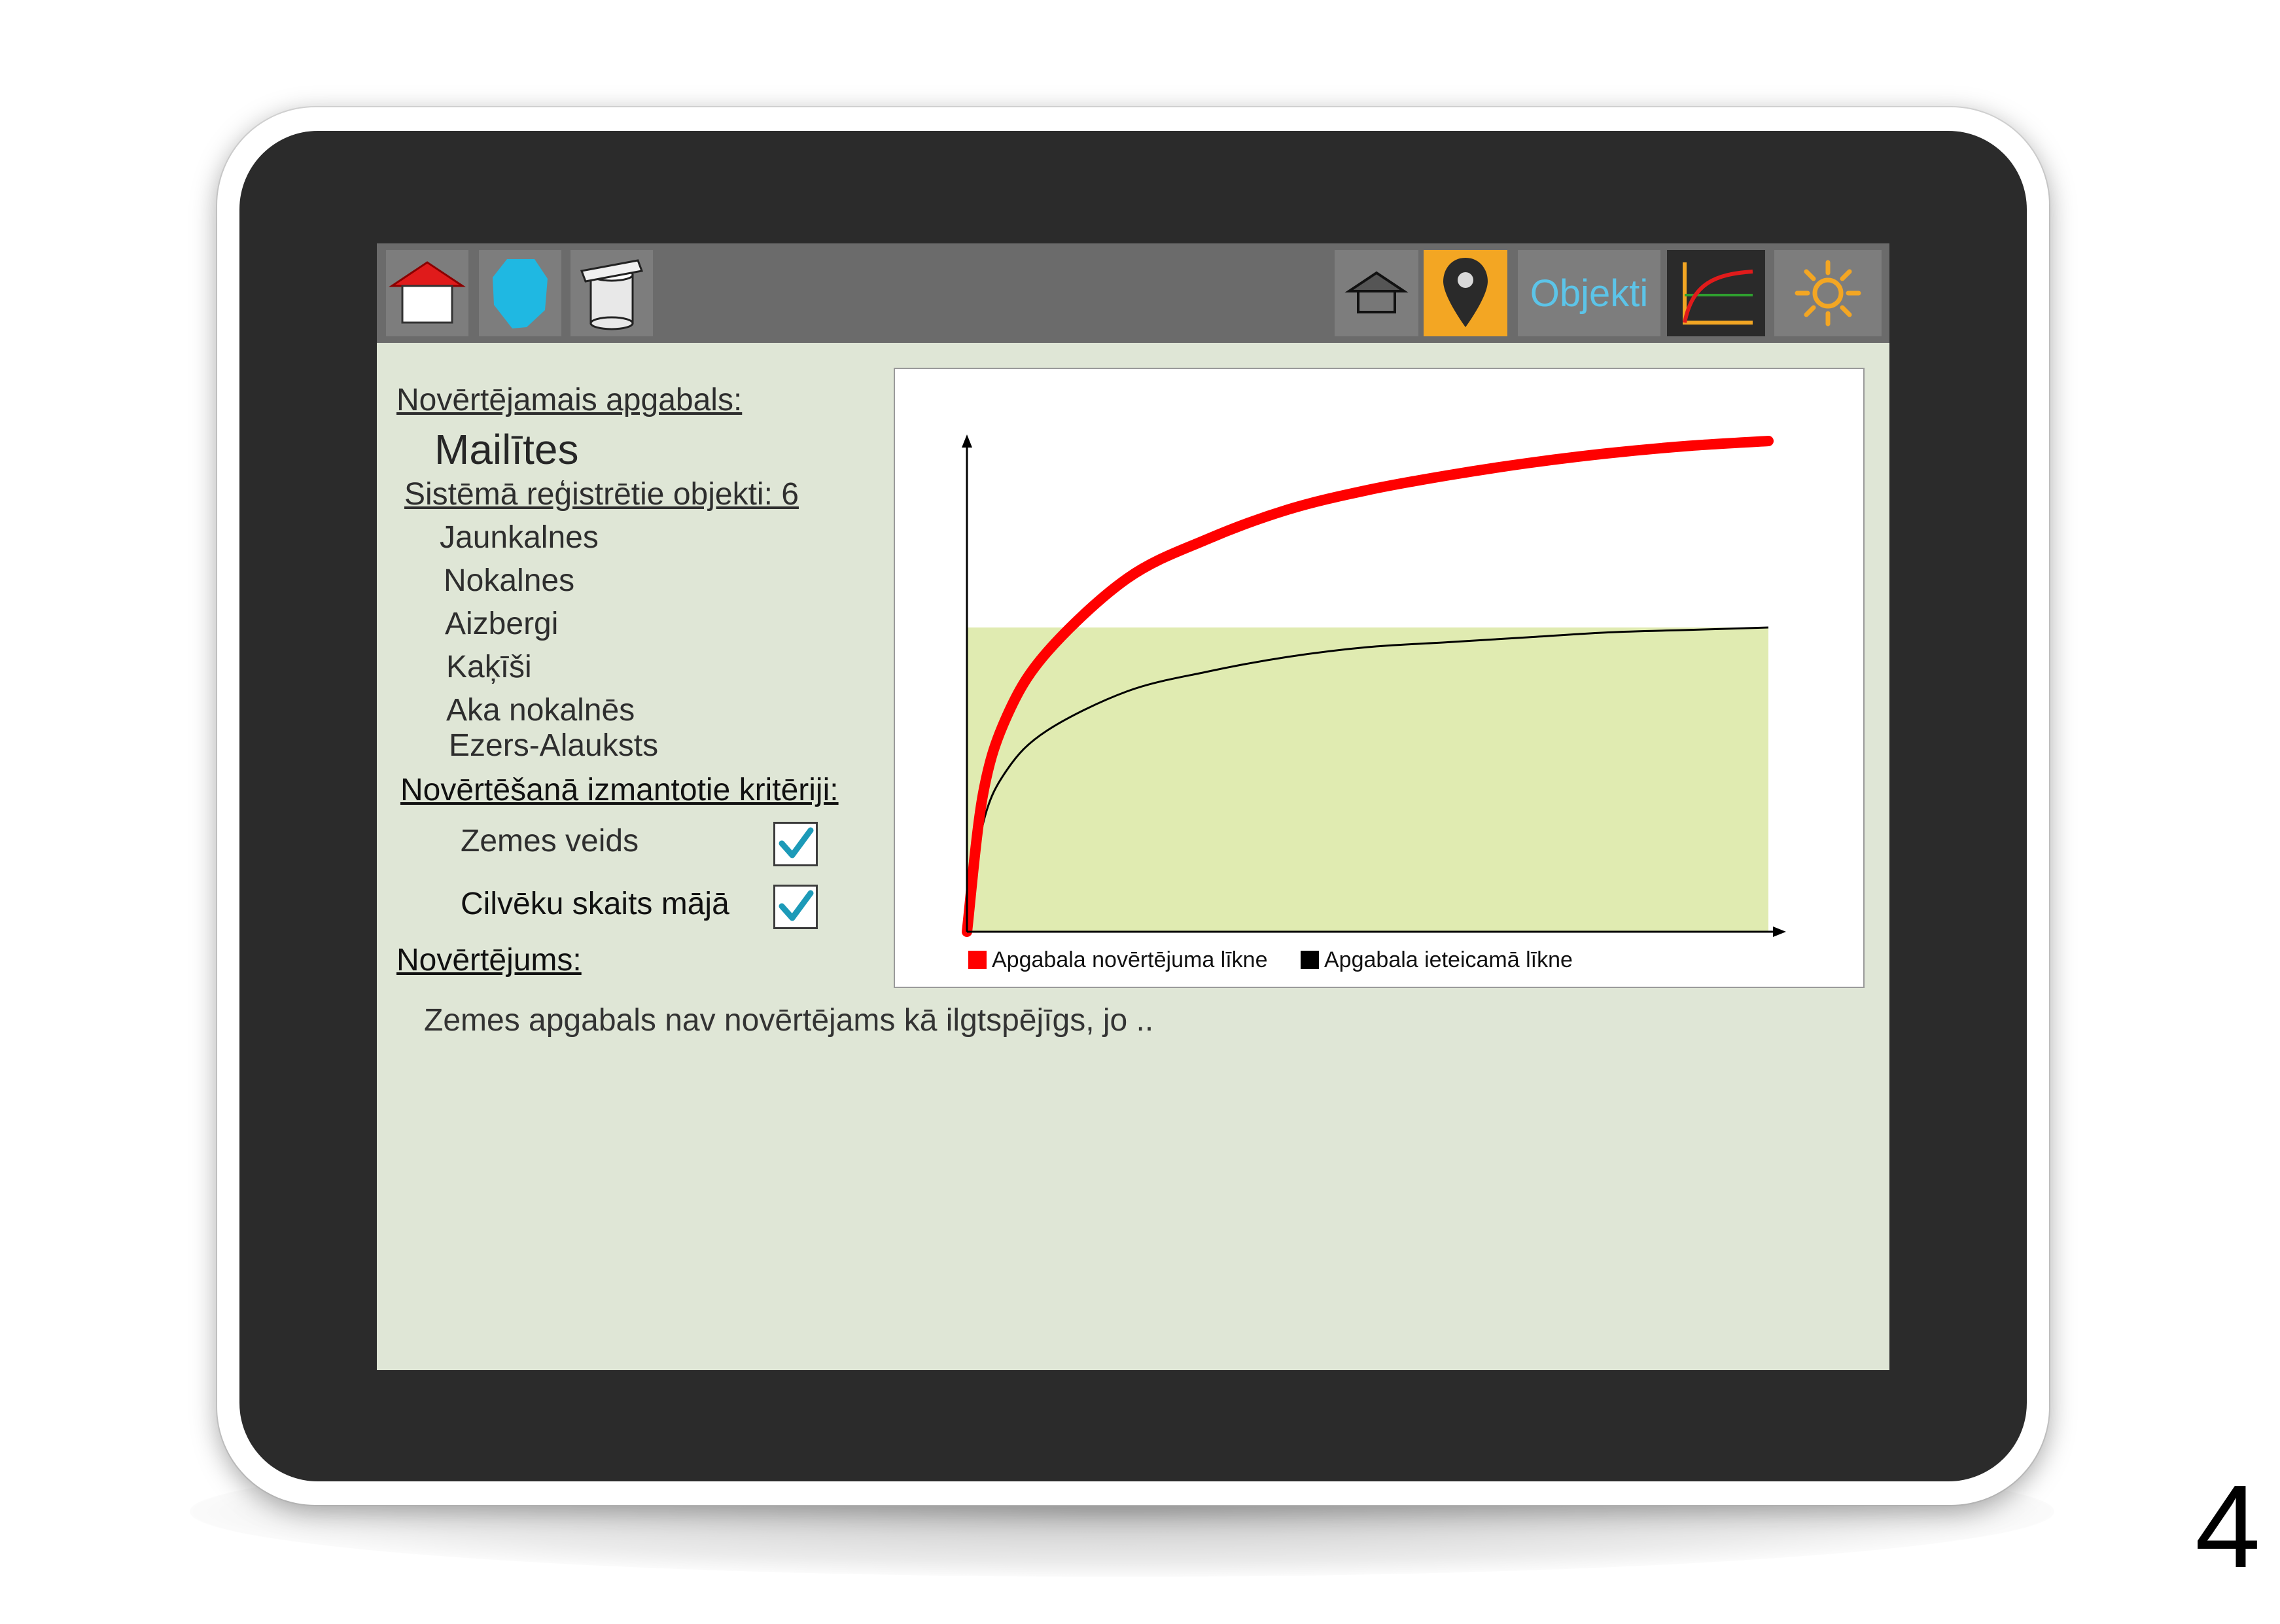 The image size is (2280, 1624). Describe the element at coordinates (595, 904) in the screenshot. I see `criterion-label-cilveku-skaits: Cilvēku skaits mājā` at that location.